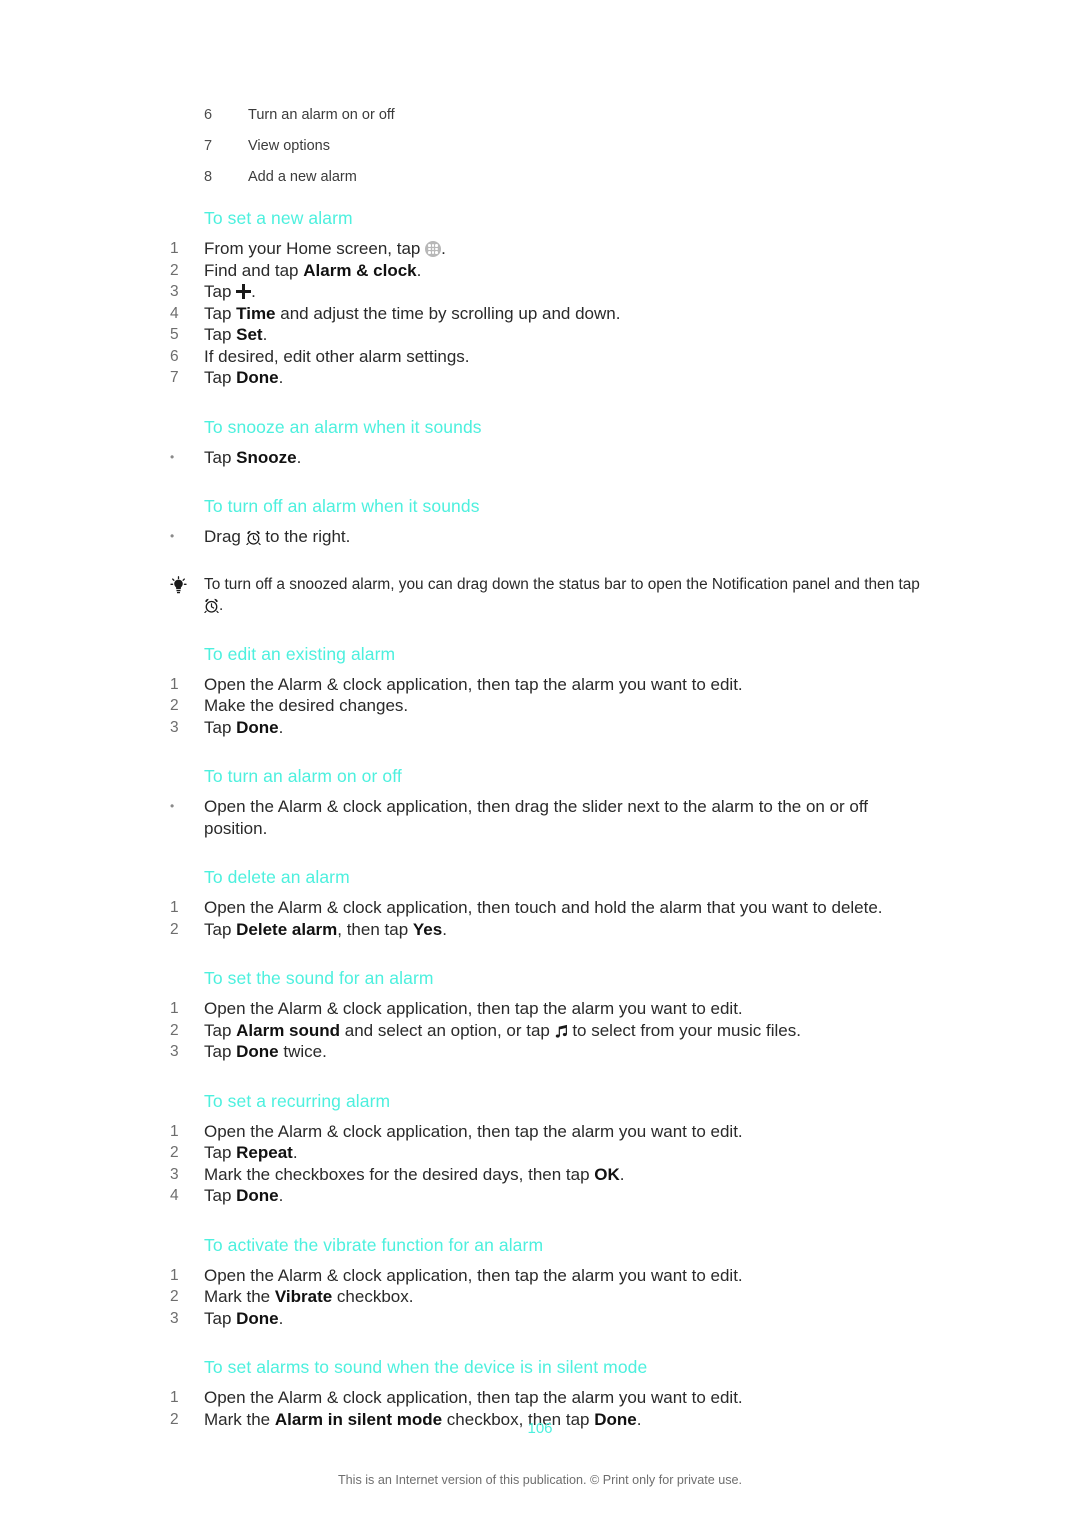 The height and width of the screenshot is (1527, 1080). I want to click on list-item: 2 Tap Repeat., so click(550, 1153).